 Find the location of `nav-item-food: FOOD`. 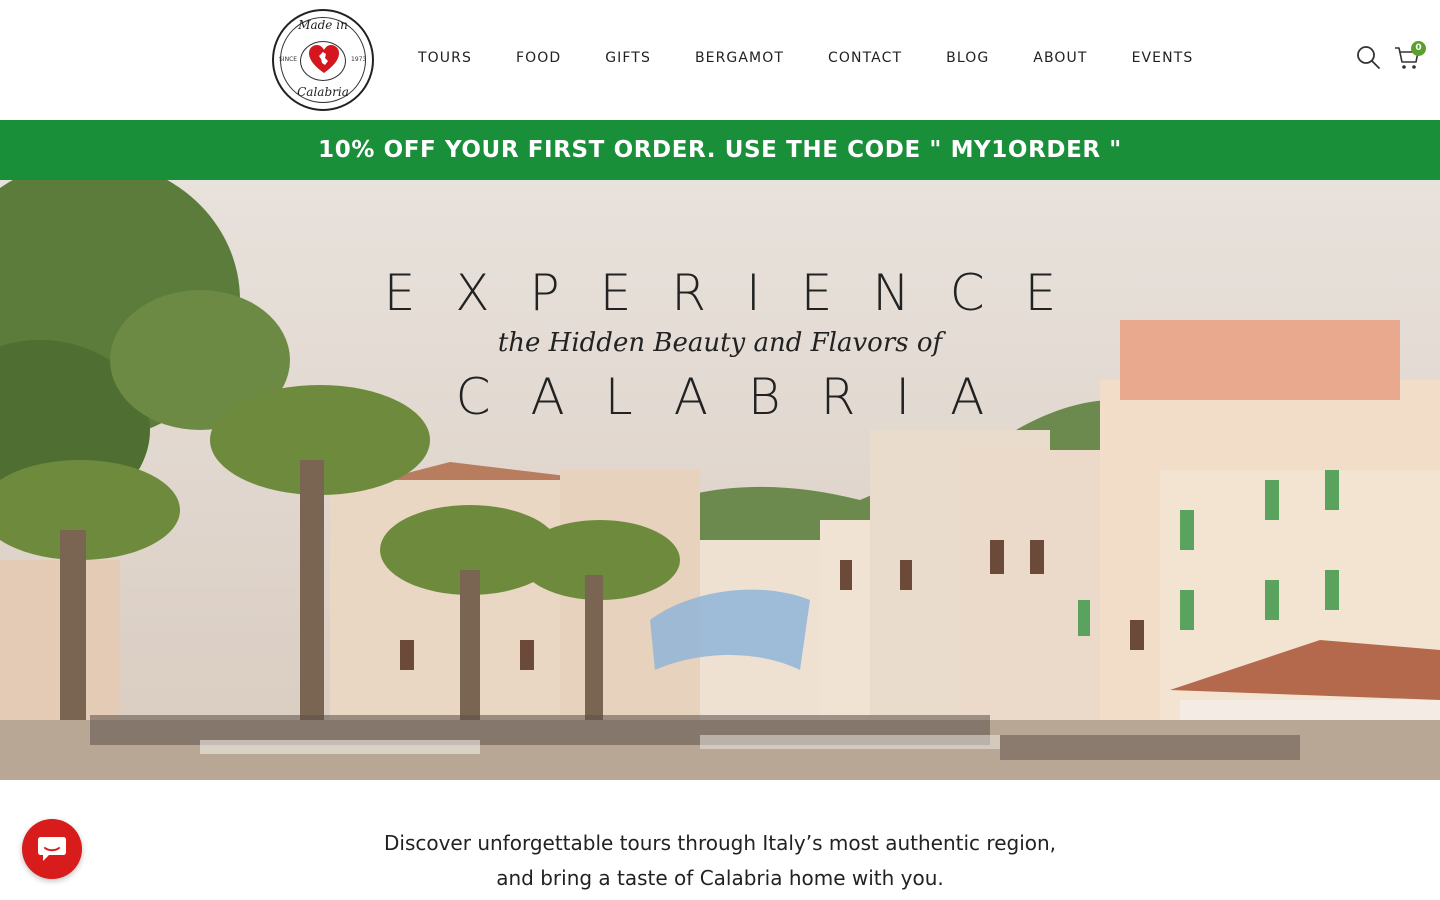

nav-item-food: FOOD is located at coordinates (538, 58).